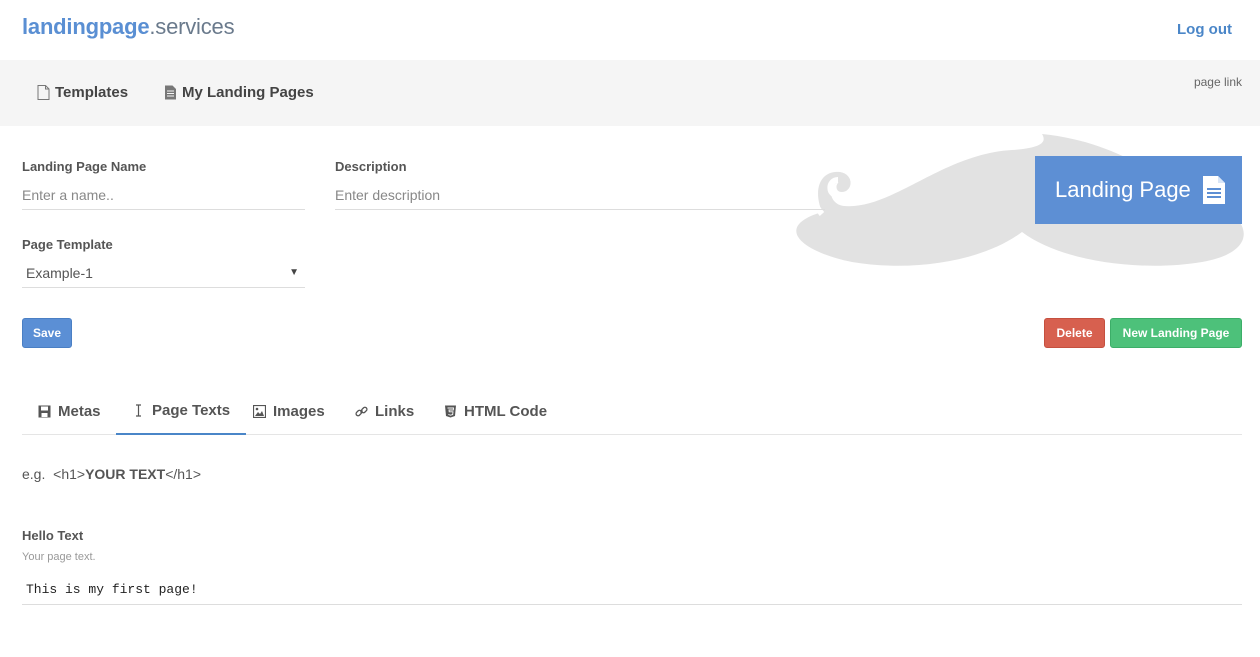 Image resolution: width=1260 pixels, height=657 pixels. What do you see at coordinates (53, 535) in the screenshot?
I see `hello-text-label: Hello Text` at bounding box center [53, 535].